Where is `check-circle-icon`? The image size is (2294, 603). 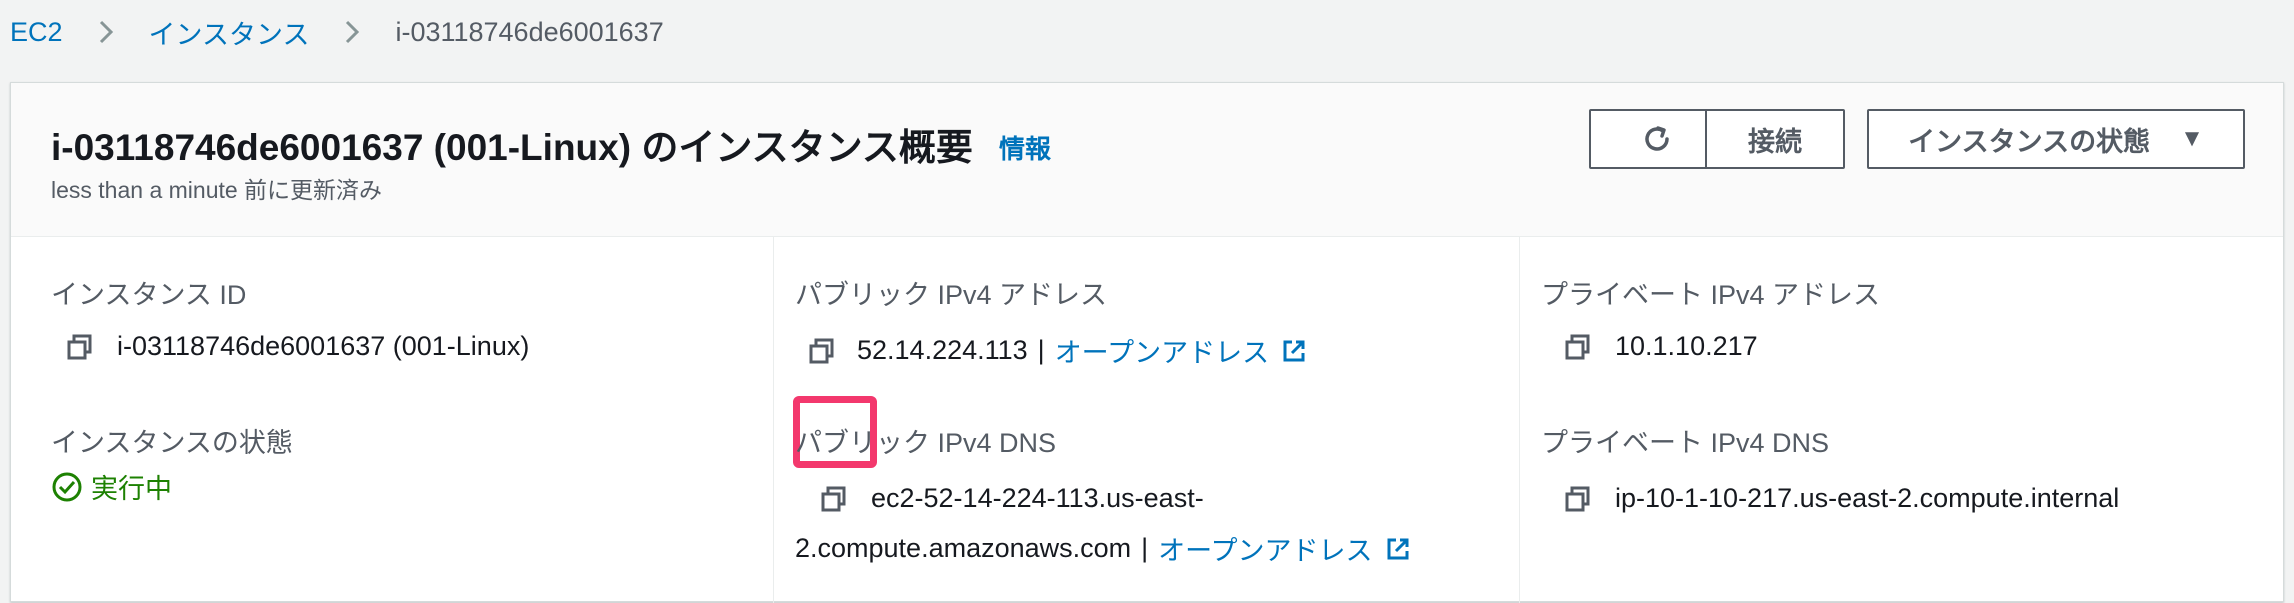
check-circle-icon is located at coordinates (67, 486).